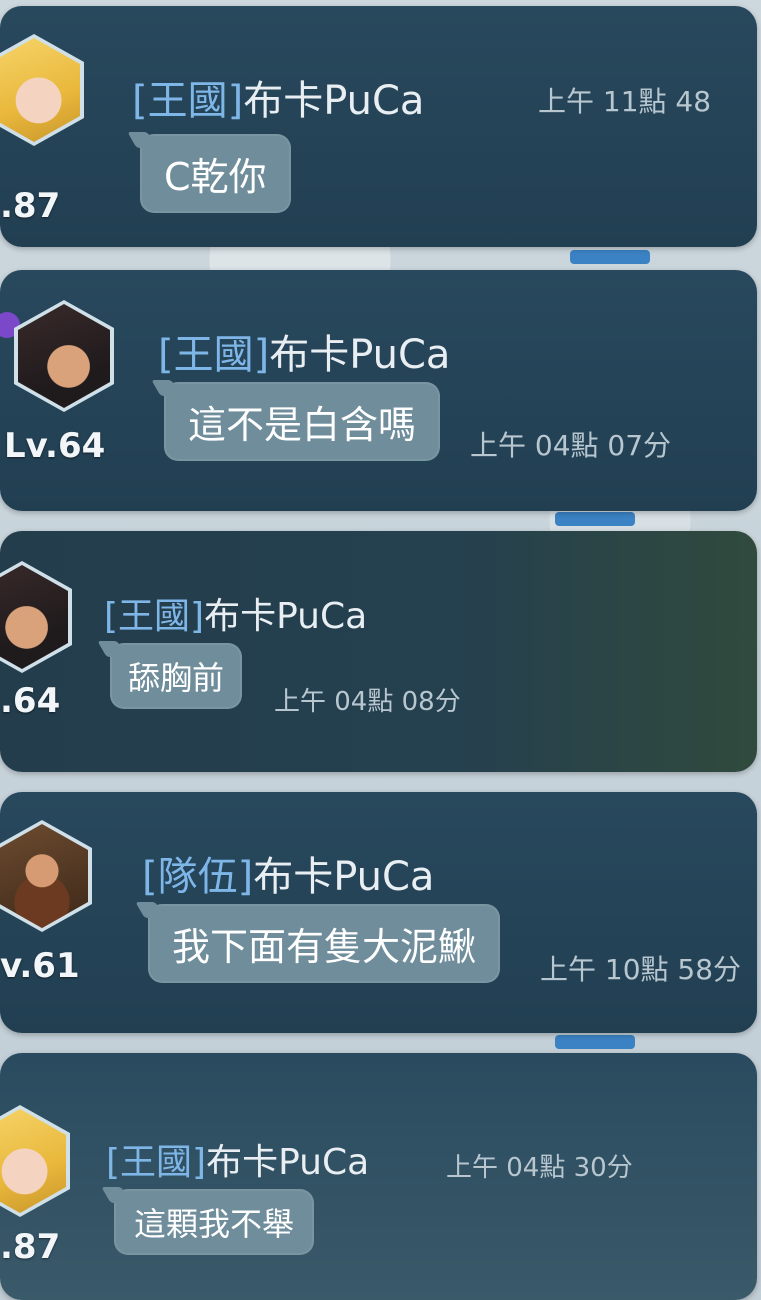 The image size is (761, 1300). Describe the element at coordinates (40, 966) in the screenshot. I see `level-label: v.61` at that location.